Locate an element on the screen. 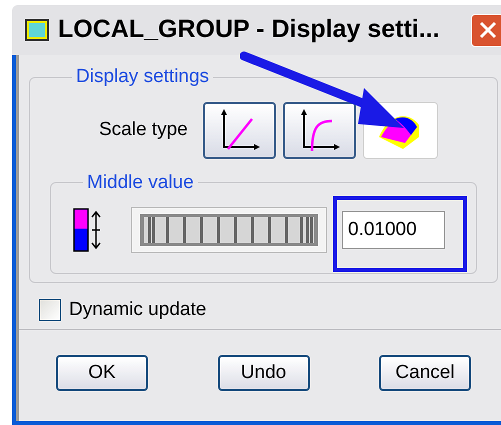 The width and height of the screenshot is (501, 425). dynamic-update-label: Dynamic update is located at coordinates (137, 310).